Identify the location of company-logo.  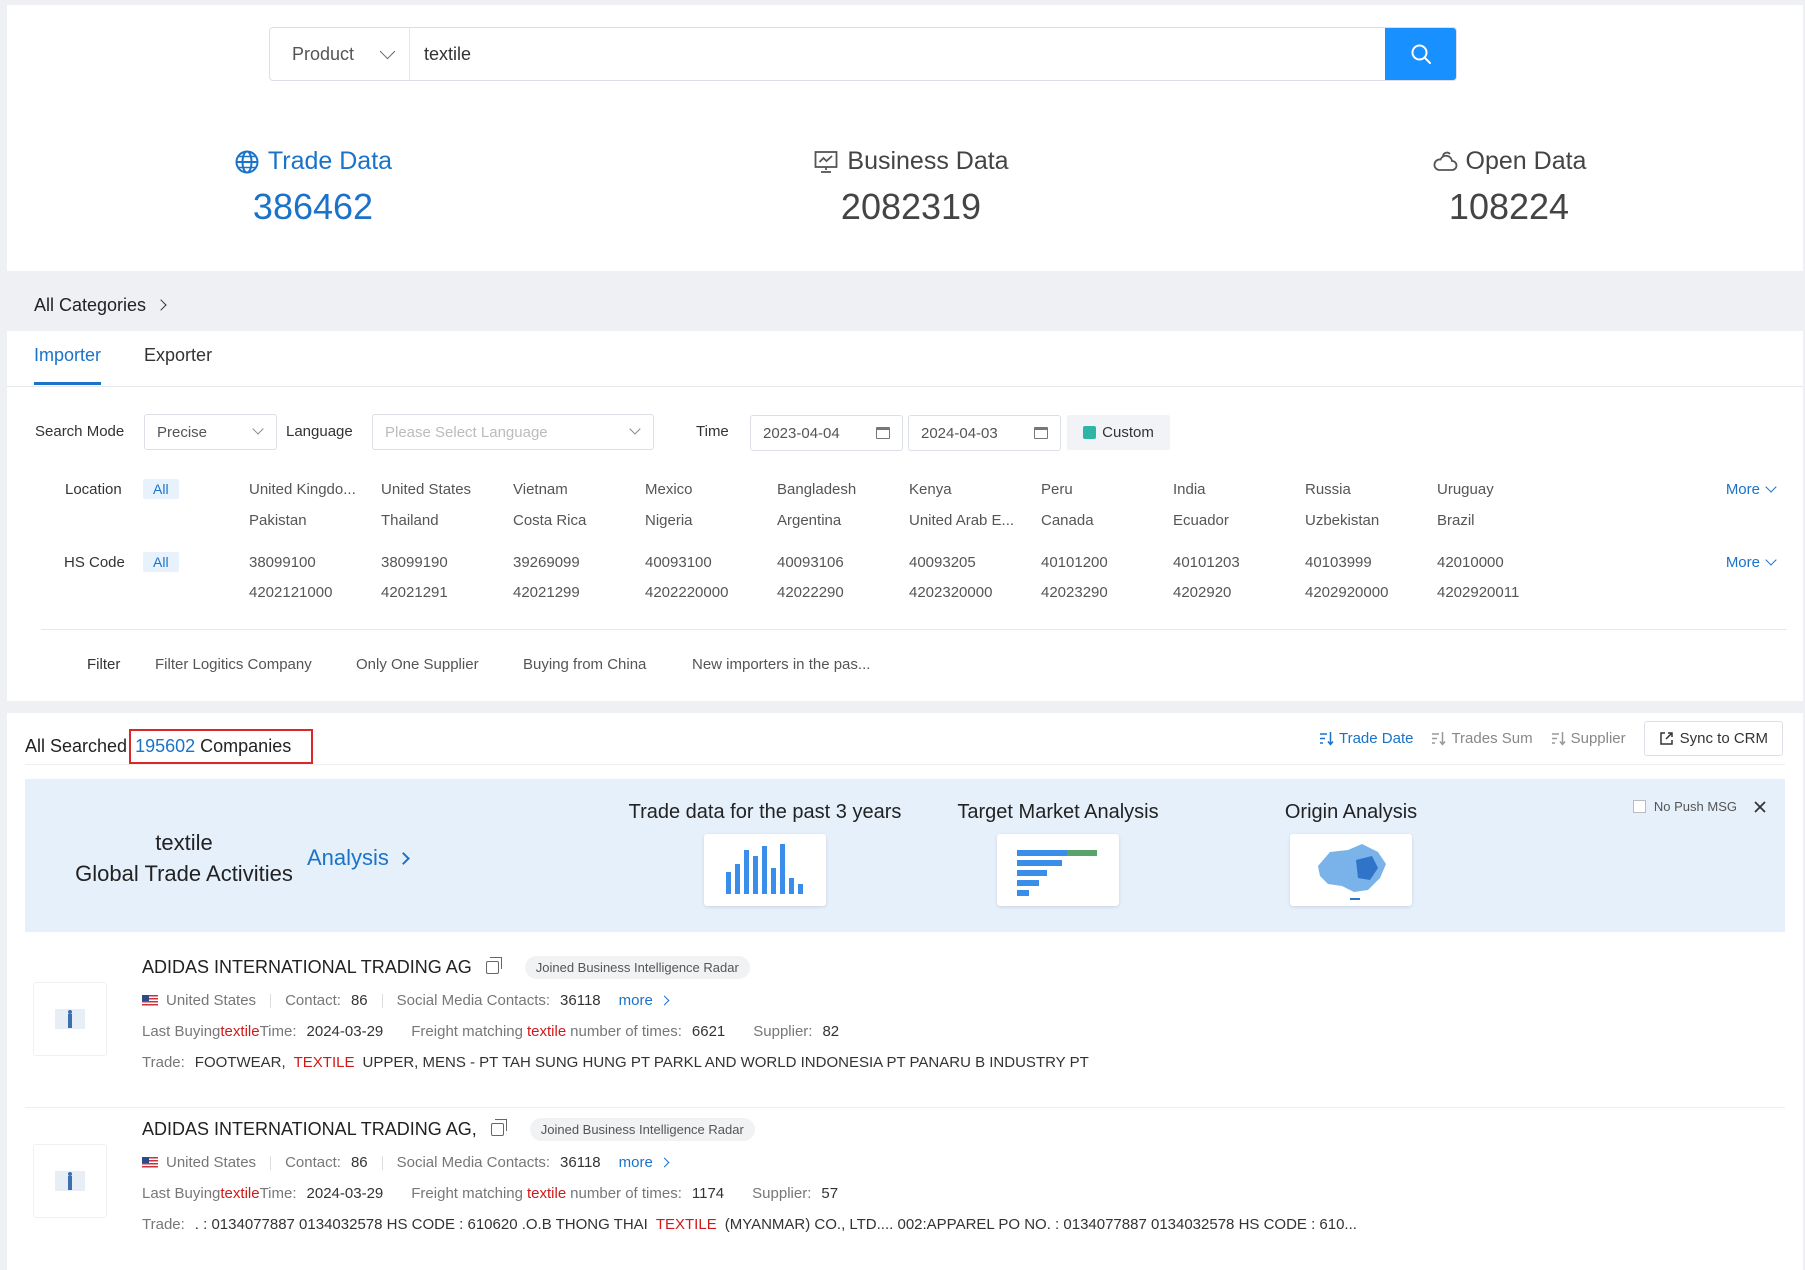
(70, 1019).